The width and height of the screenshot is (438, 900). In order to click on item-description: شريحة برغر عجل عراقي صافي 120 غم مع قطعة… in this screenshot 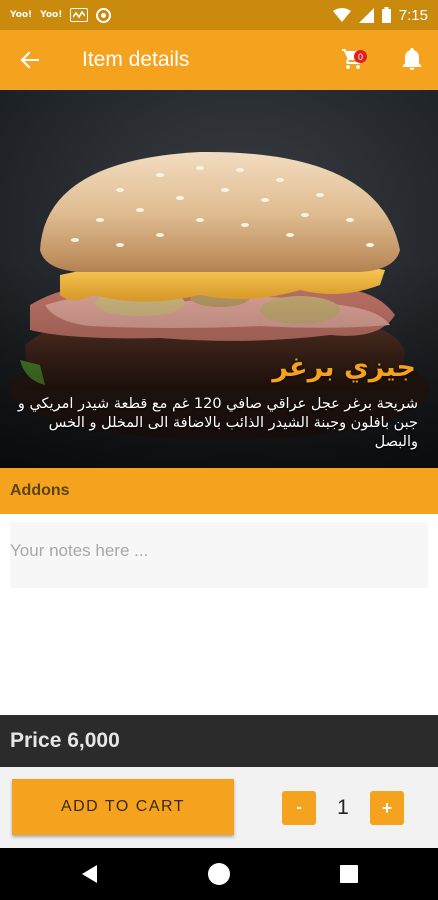, I will do `click(217, 423)`.